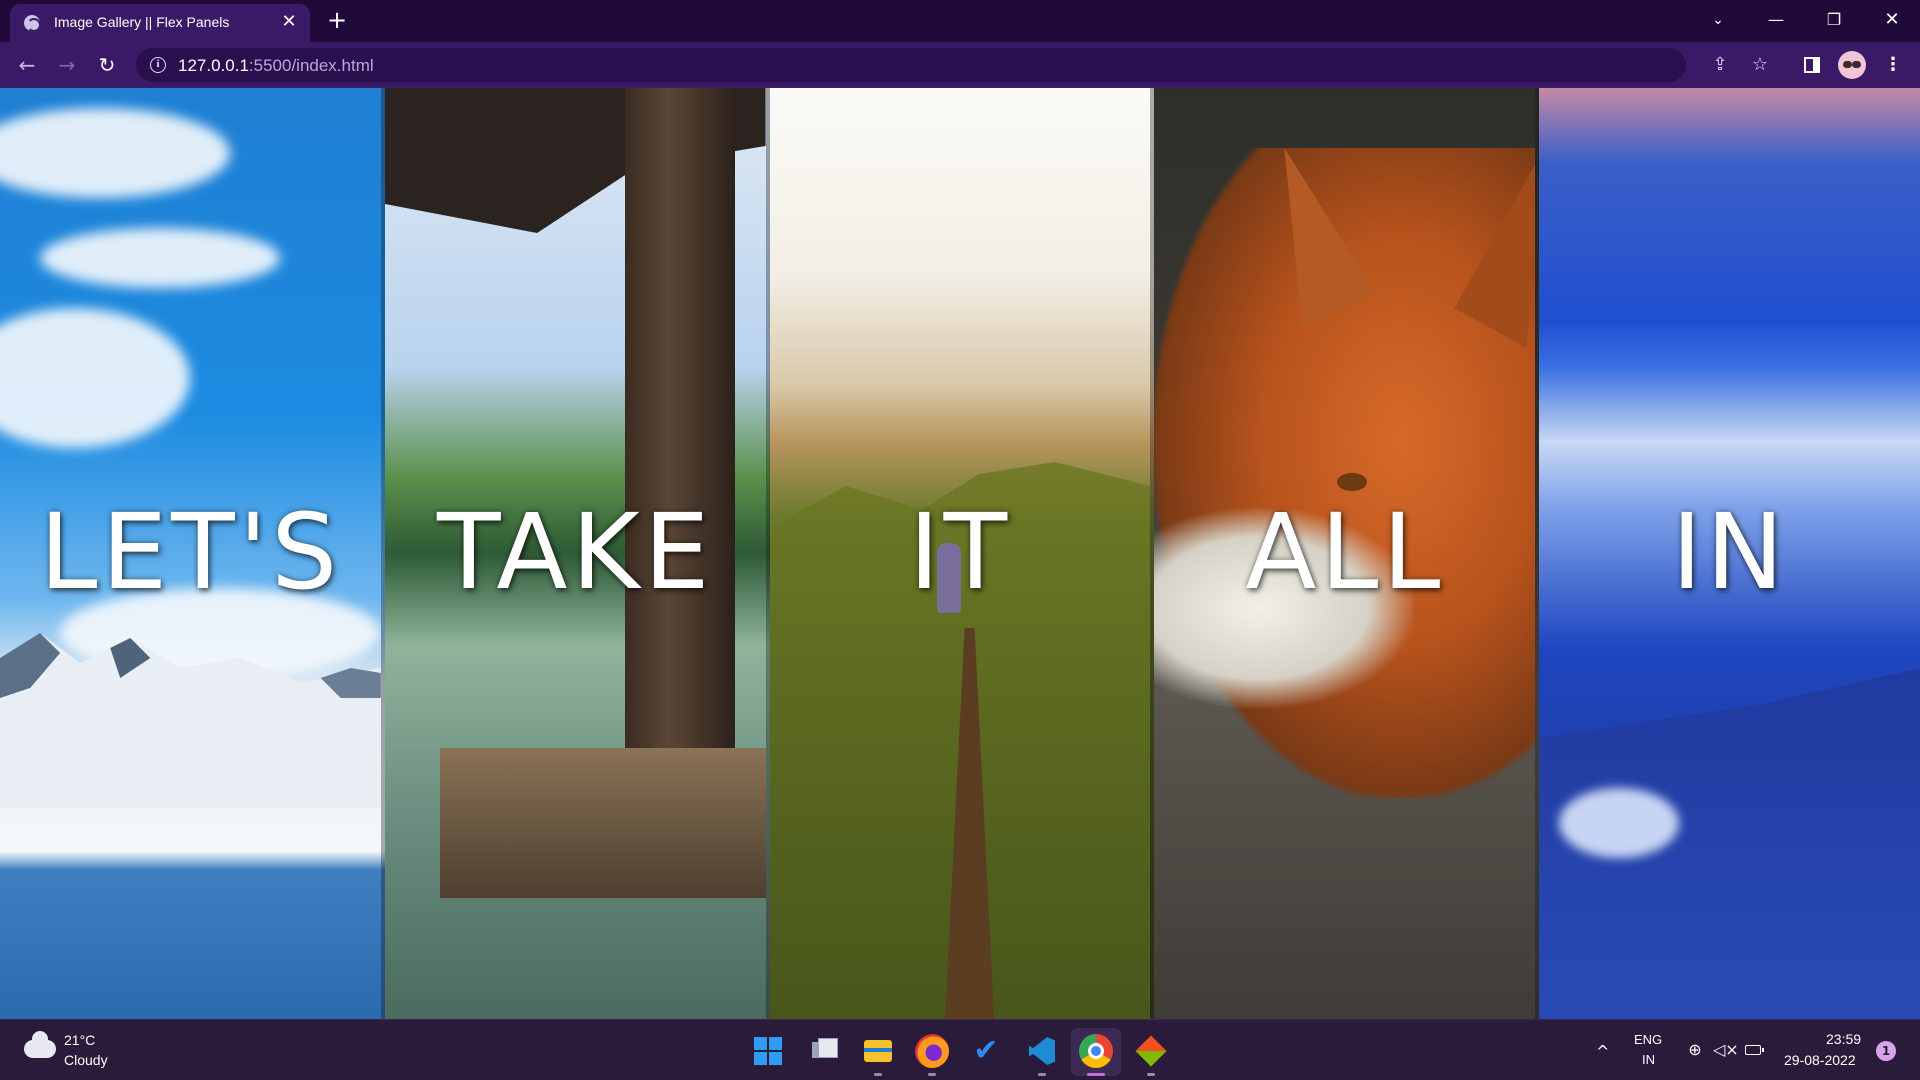  What do you see at coordinates (142, 22) in the screenshot?
I see `tab-title: Image Gallery || Flex Panels` at bounding box center [142, 22].